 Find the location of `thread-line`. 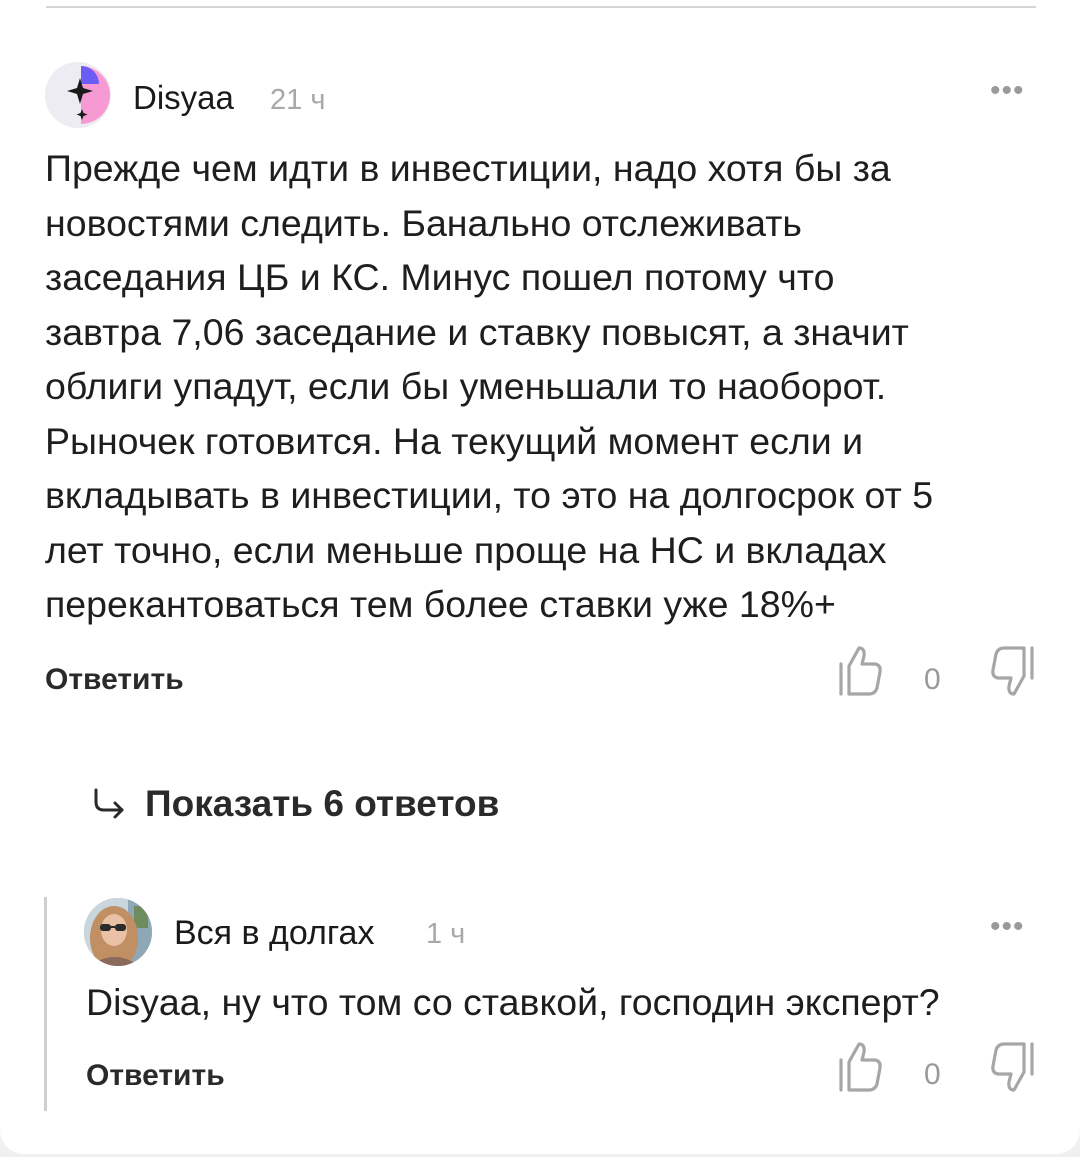

thread-line is located at coordinates (45, 1004).